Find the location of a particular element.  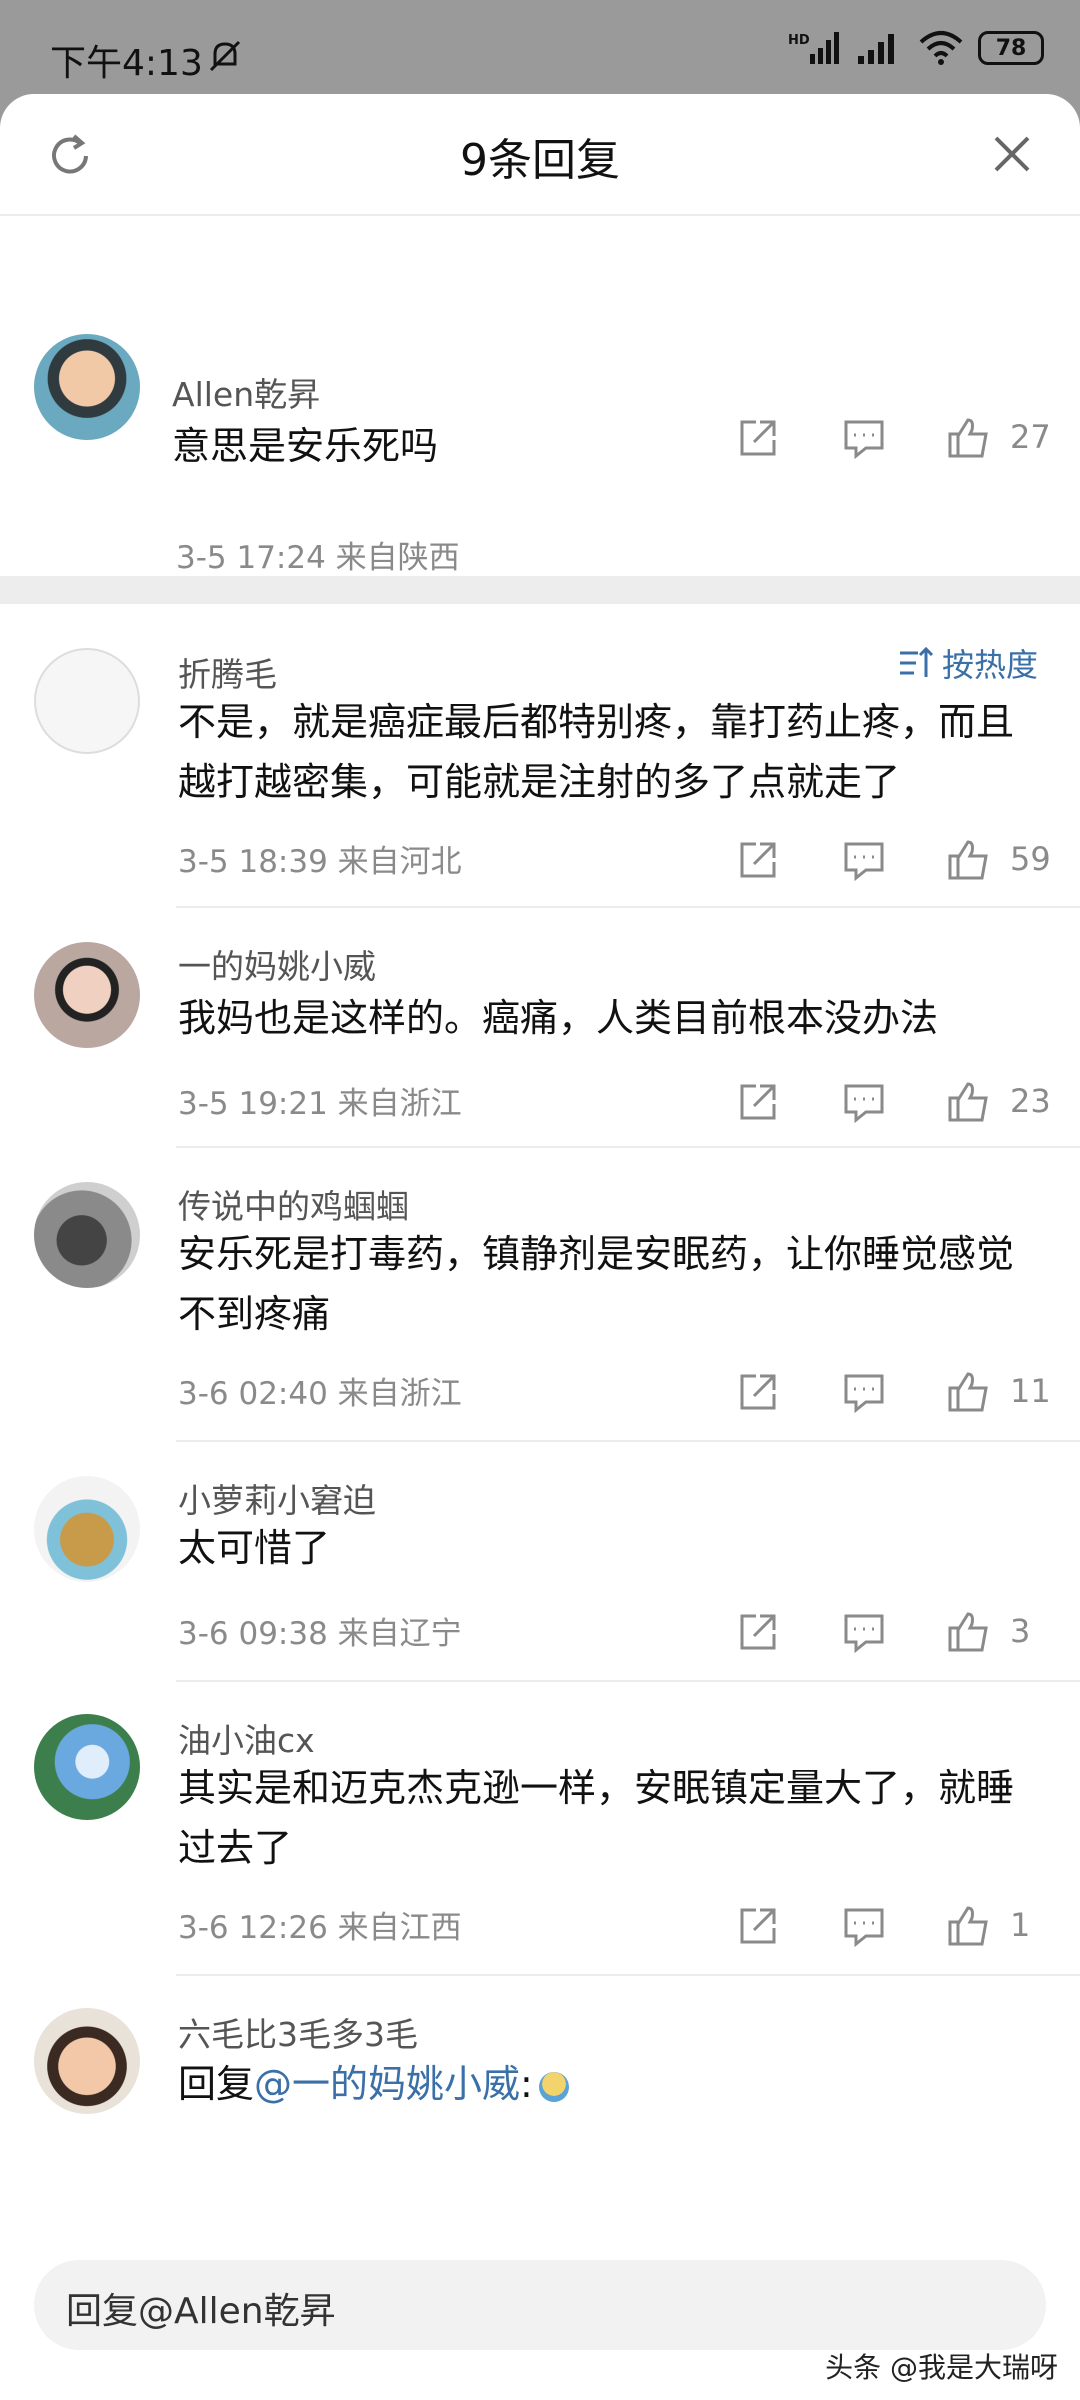

comment-author: 小萝莉小窘迫 is located at coordinates (277, 1498).